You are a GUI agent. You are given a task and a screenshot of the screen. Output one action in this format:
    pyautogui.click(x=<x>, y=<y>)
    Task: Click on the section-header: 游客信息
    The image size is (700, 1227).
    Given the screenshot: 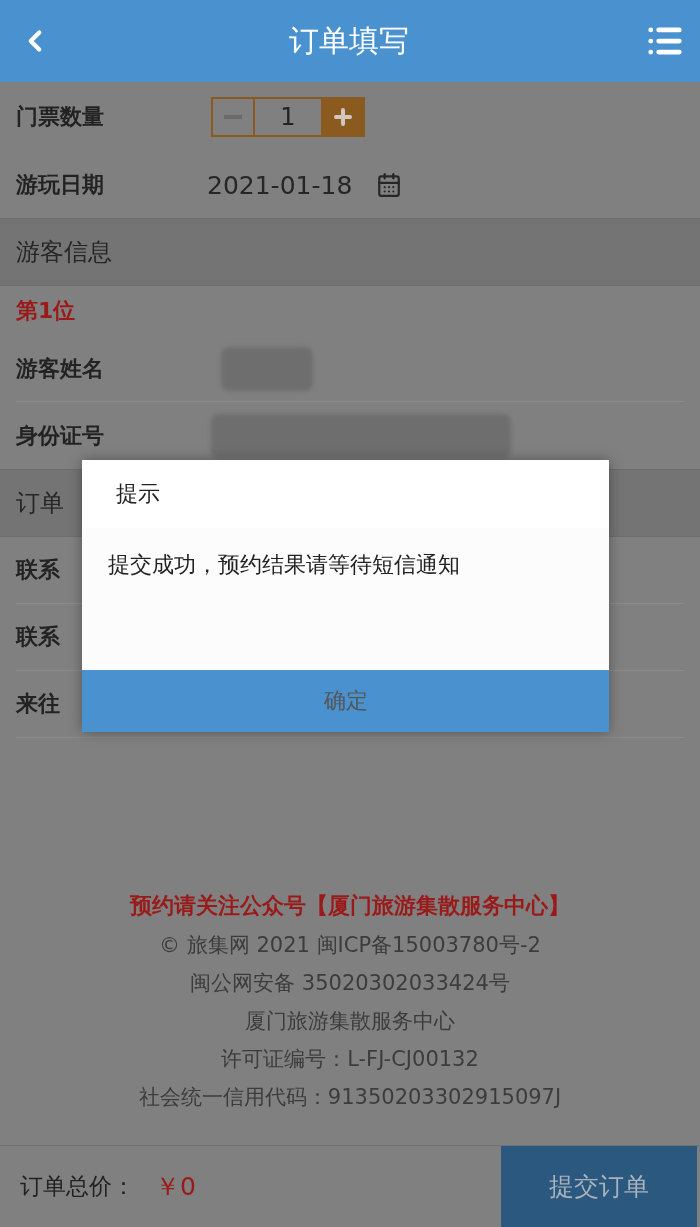 What is the action you would take?
    pyautogui.click(x=350, y=252)
    